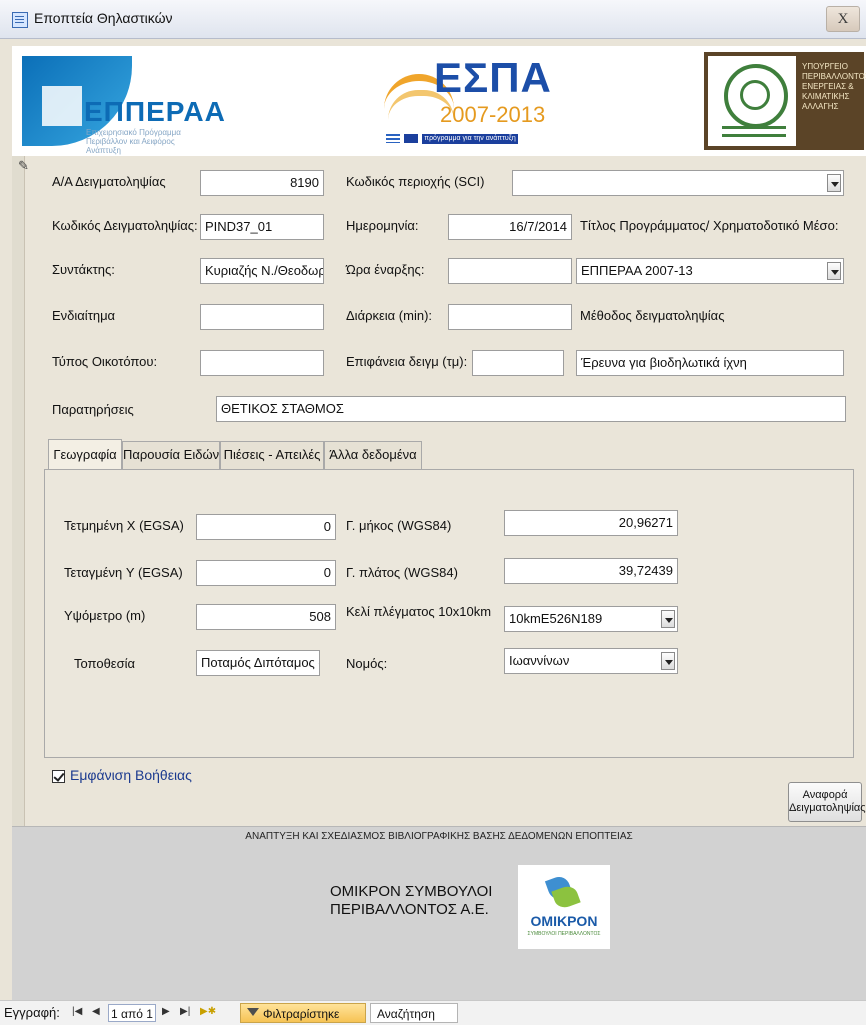 The width and height of the screenshot is (866, 1025). What do you see at coordinates (385, 269) in the screenshot?
I see `start-time-label: Ώρα έναρξης:` at bounding box center [385, 269].